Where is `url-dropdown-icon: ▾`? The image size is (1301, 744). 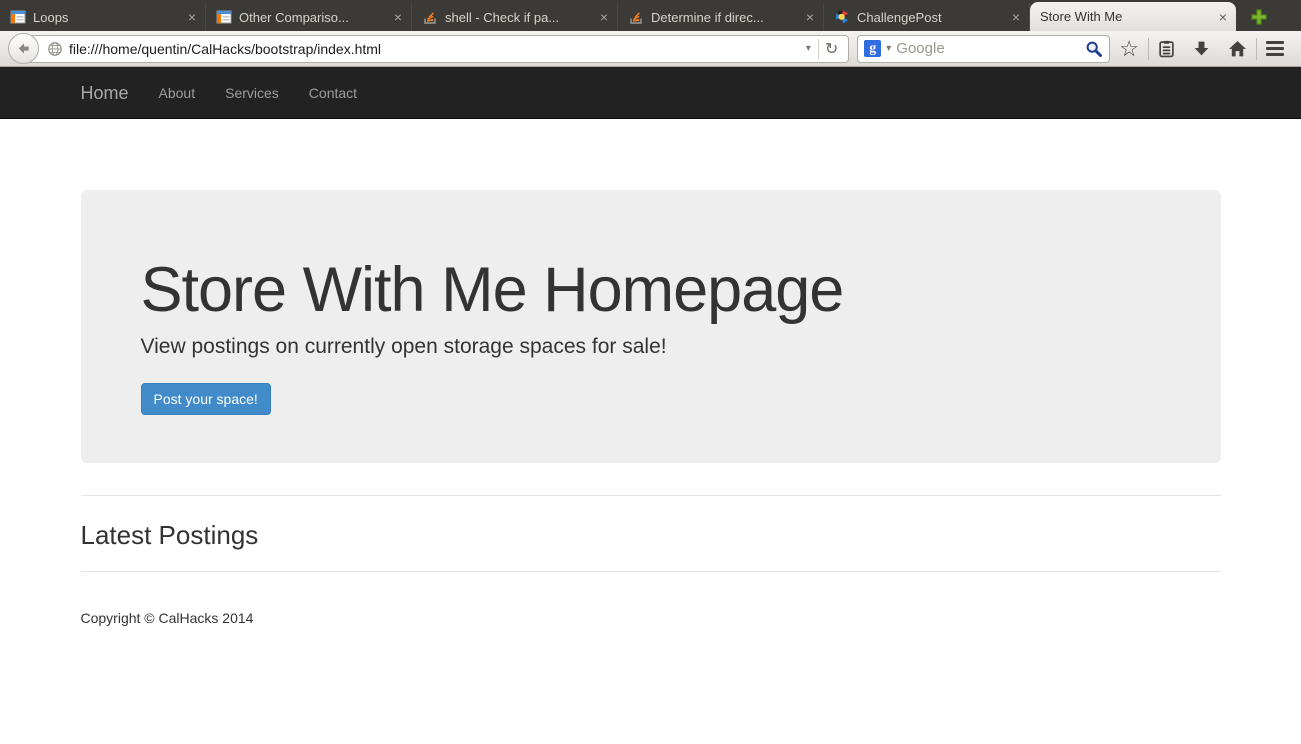
url-dropdown-icon: ▾ is located at coordinates (808, 48).